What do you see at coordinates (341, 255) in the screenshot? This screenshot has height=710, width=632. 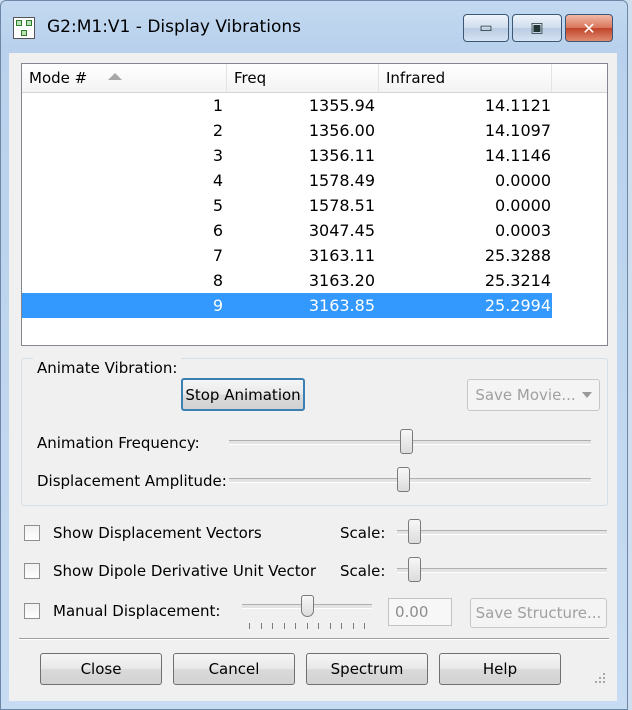 I see `freq-cell: 3163.11` at bounding box center [341, 255].